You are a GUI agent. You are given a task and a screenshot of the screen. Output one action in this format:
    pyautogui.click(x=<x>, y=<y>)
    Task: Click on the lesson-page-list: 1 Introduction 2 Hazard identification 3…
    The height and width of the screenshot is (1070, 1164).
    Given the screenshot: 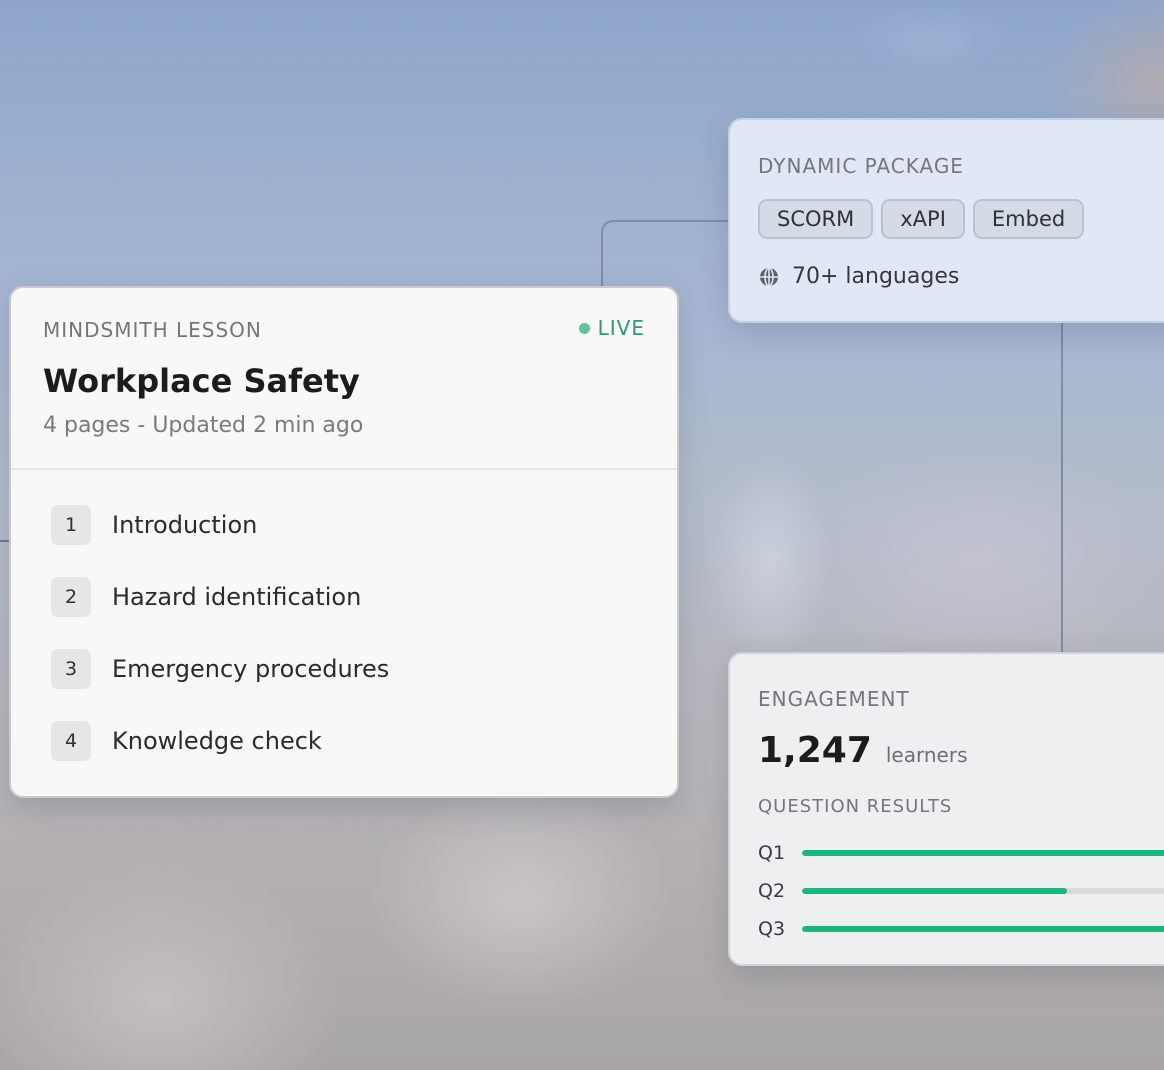 What is the action you would take?
    pyautogui.click(x=220, y=648)
    